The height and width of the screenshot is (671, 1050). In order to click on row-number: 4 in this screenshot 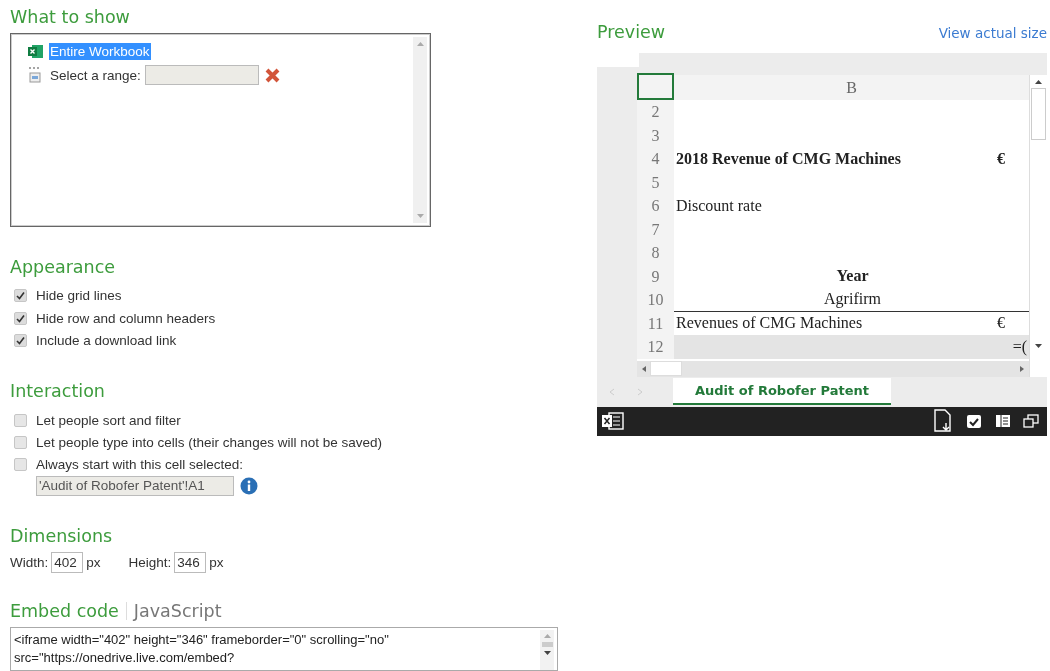, I will do `click(655, 159)`.